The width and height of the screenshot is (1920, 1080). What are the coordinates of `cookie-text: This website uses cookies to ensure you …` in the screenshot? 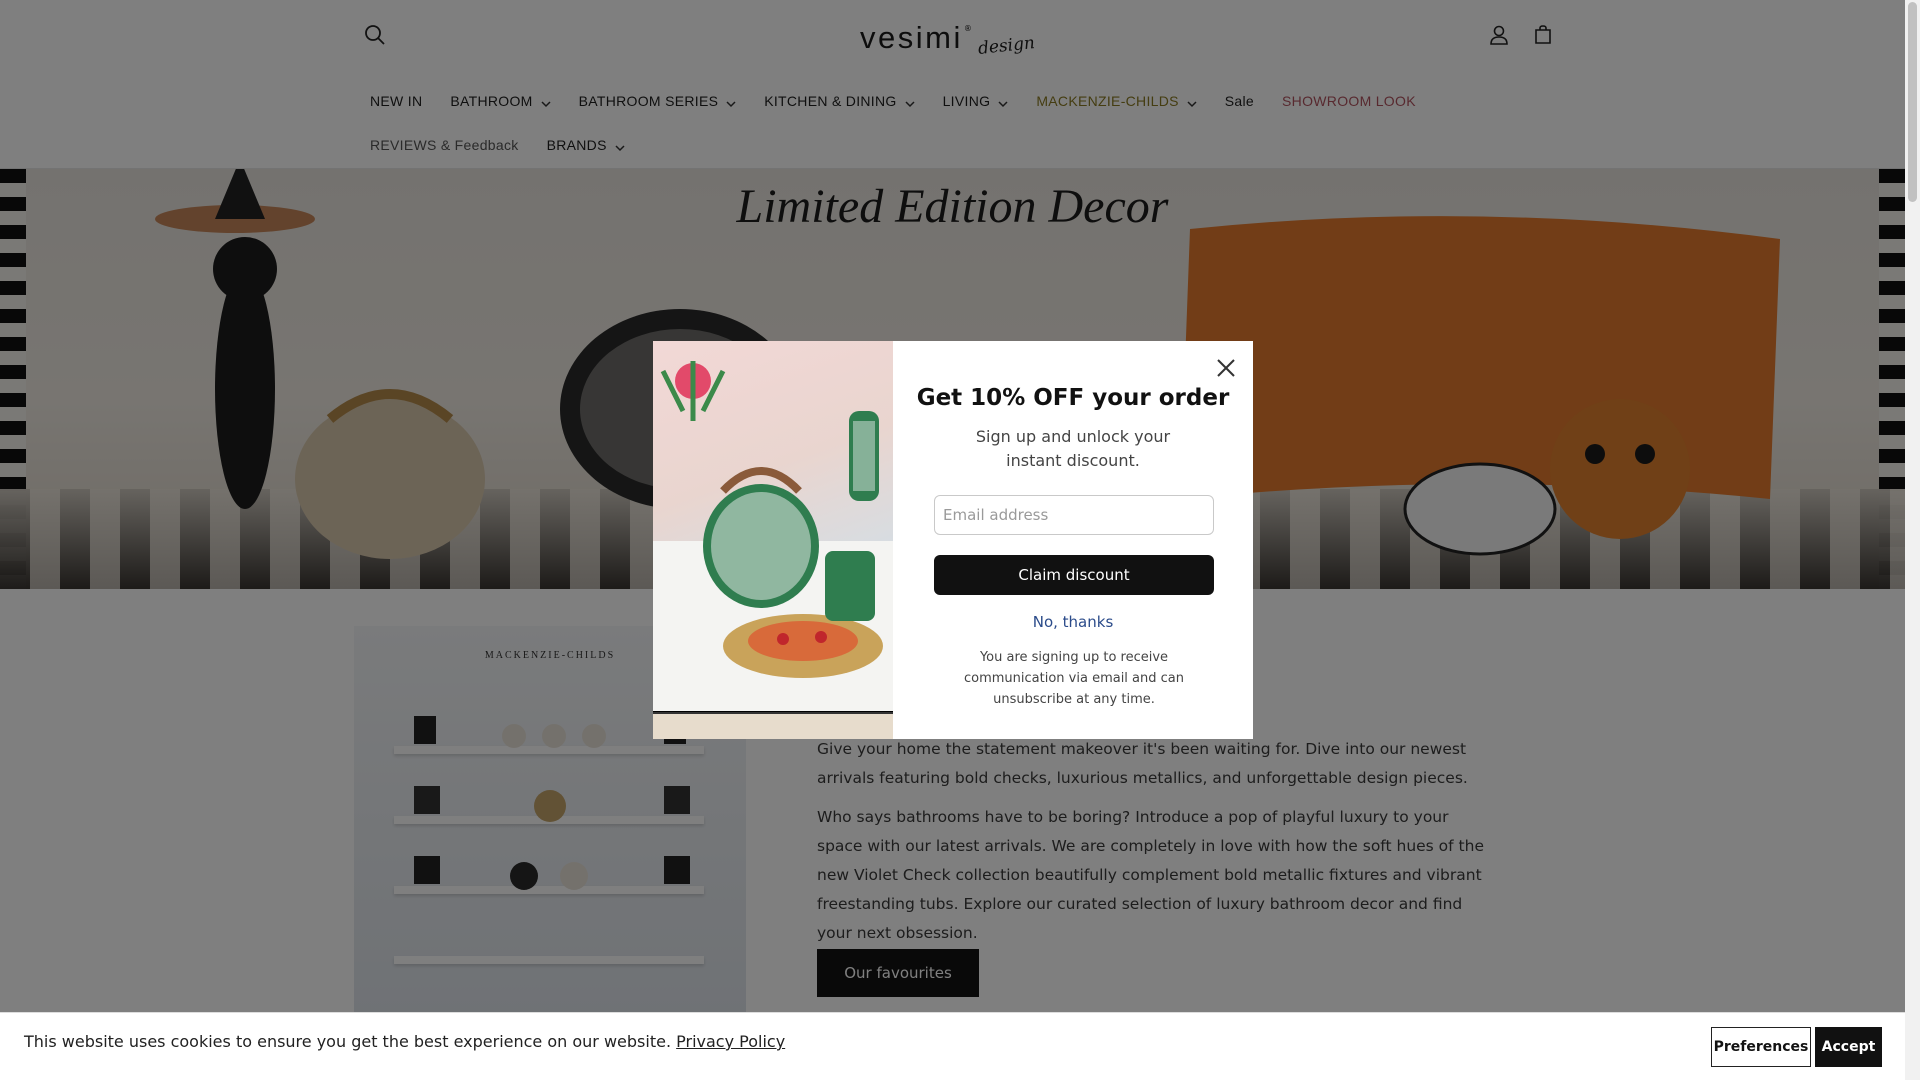 It's located at (348, 1041).